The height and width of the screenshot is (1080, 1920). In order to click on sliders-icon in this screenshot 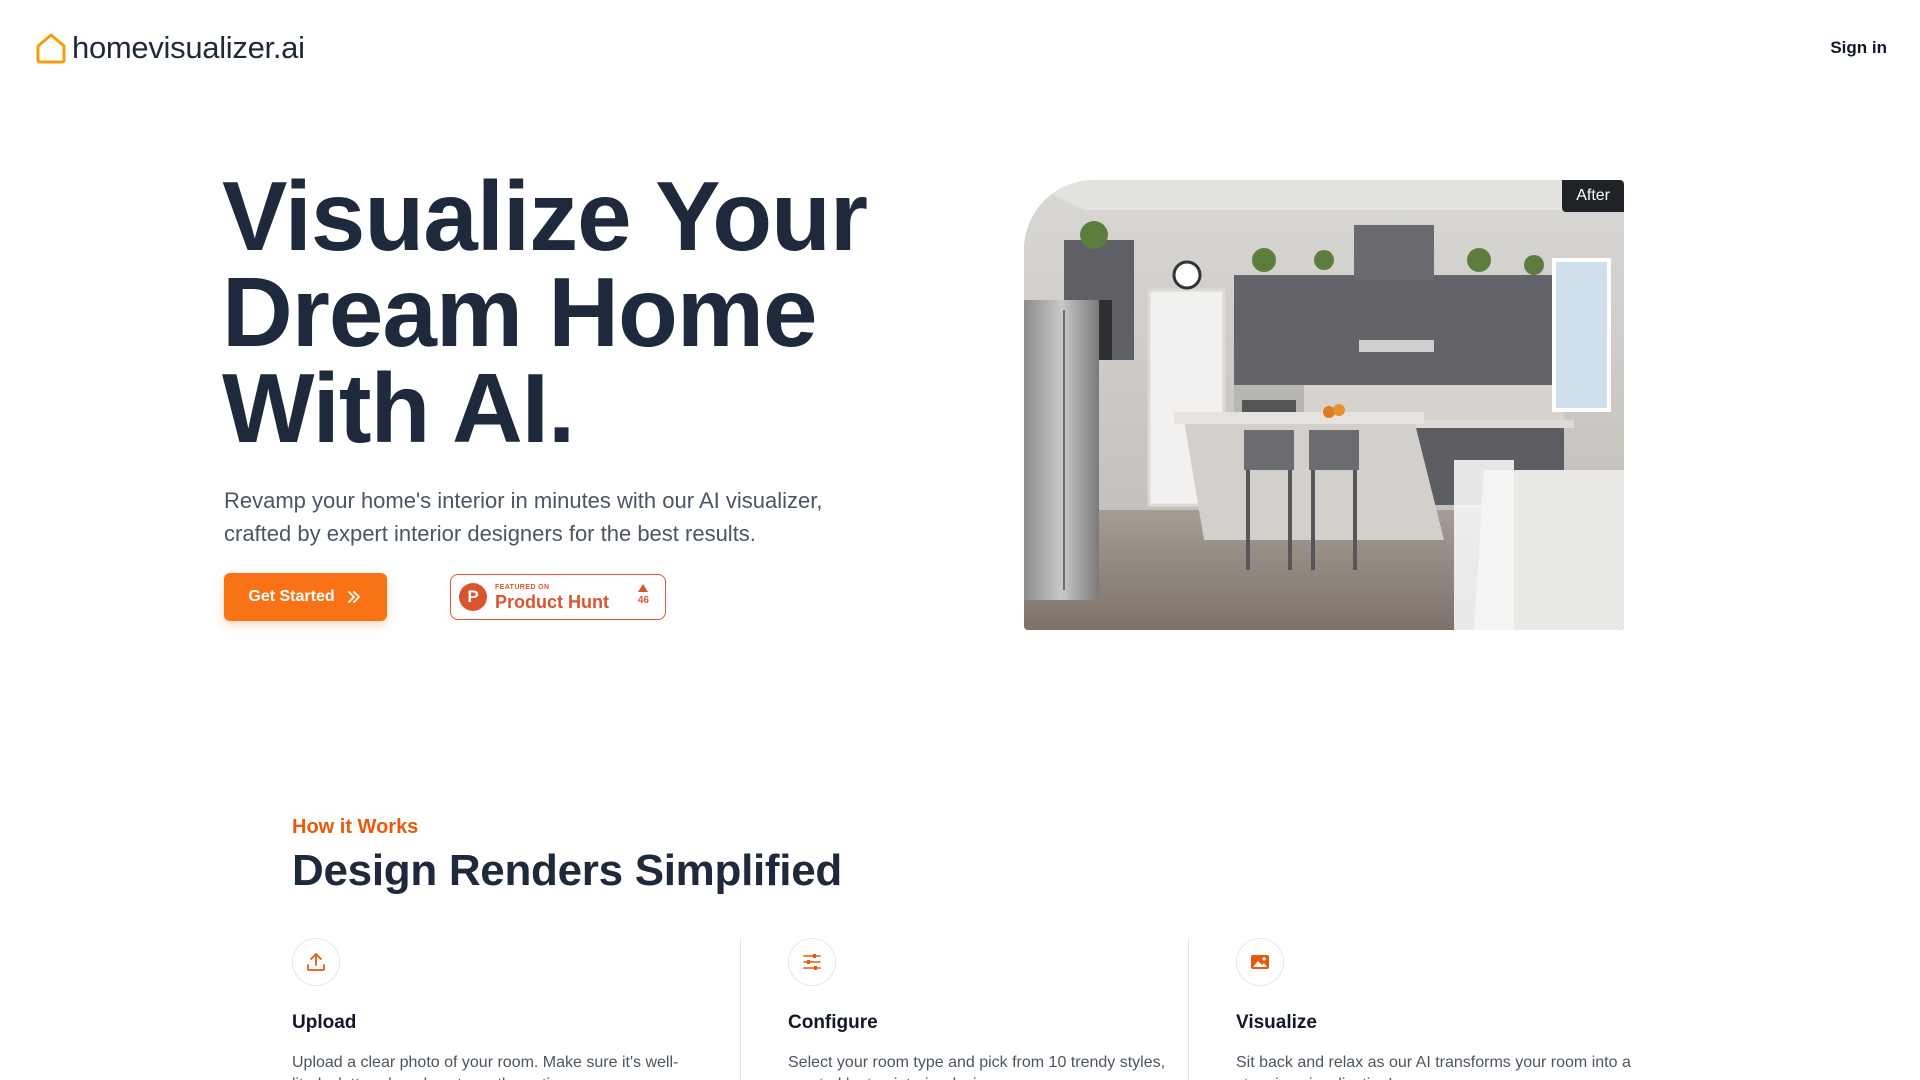, I will do `click(812, 962)`.